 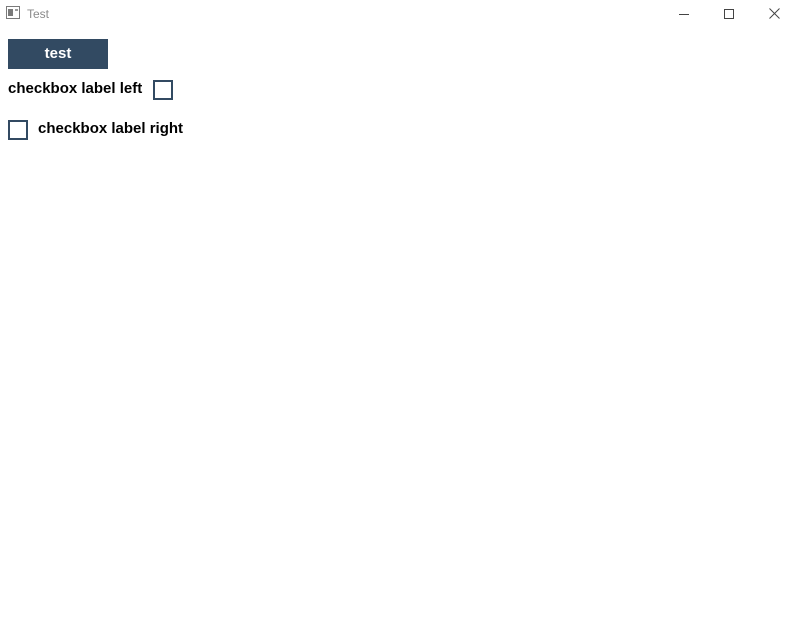 What do you see at coordinates (18, 130) in the screenshot?
I see `checkbox-right` at bounding box center [18, 130].